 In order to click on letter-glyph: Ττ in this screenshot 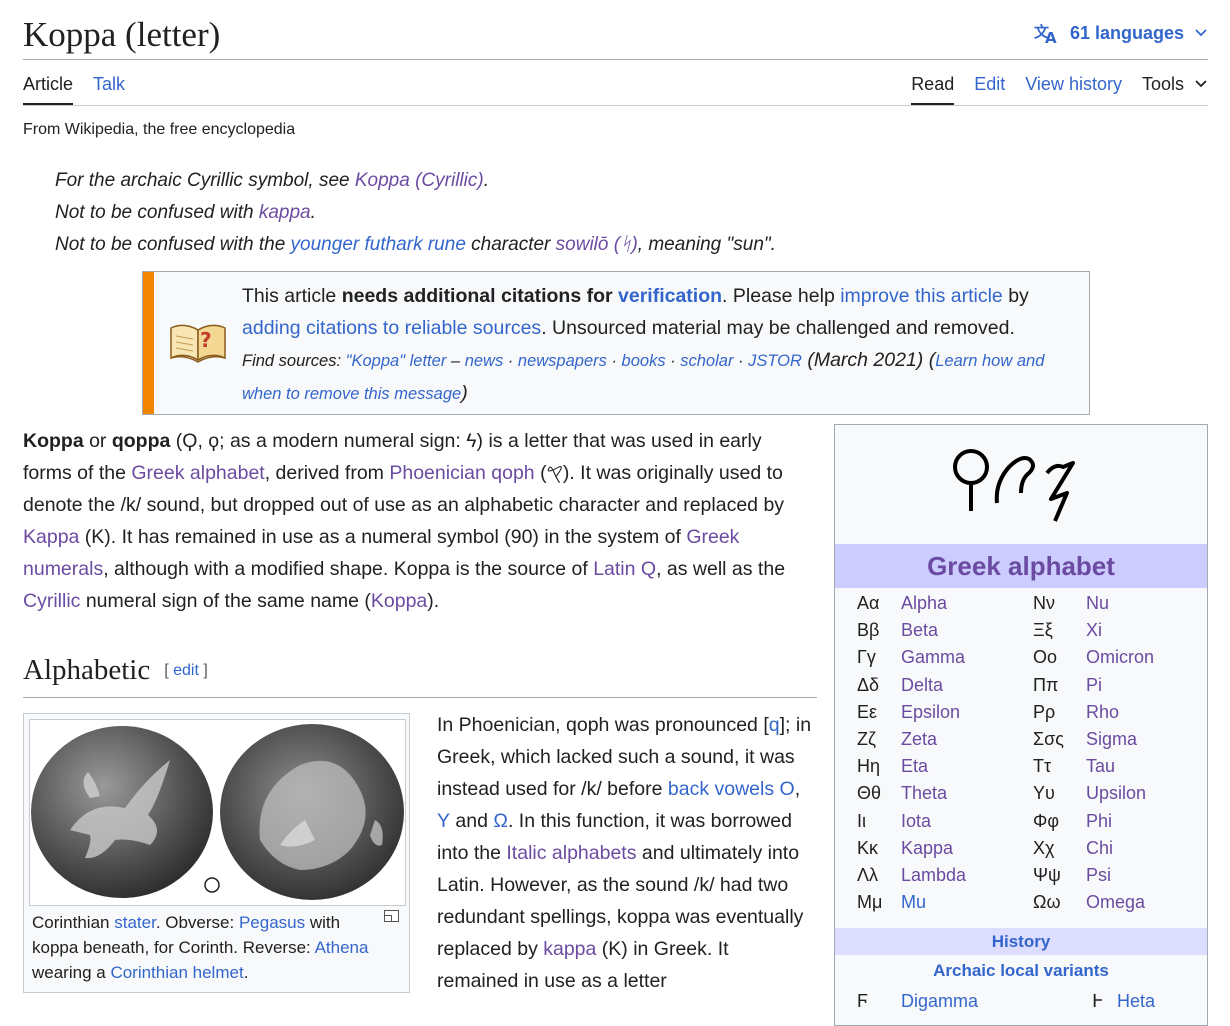, I will do `click(1042, 766)`.